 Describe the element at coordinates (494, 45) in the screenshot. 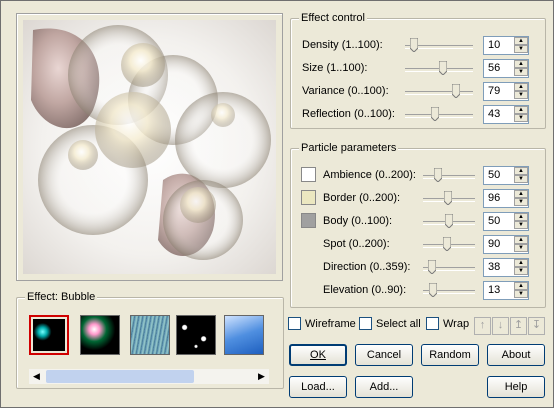

I see `effect-control-value-0: 10` at that location.